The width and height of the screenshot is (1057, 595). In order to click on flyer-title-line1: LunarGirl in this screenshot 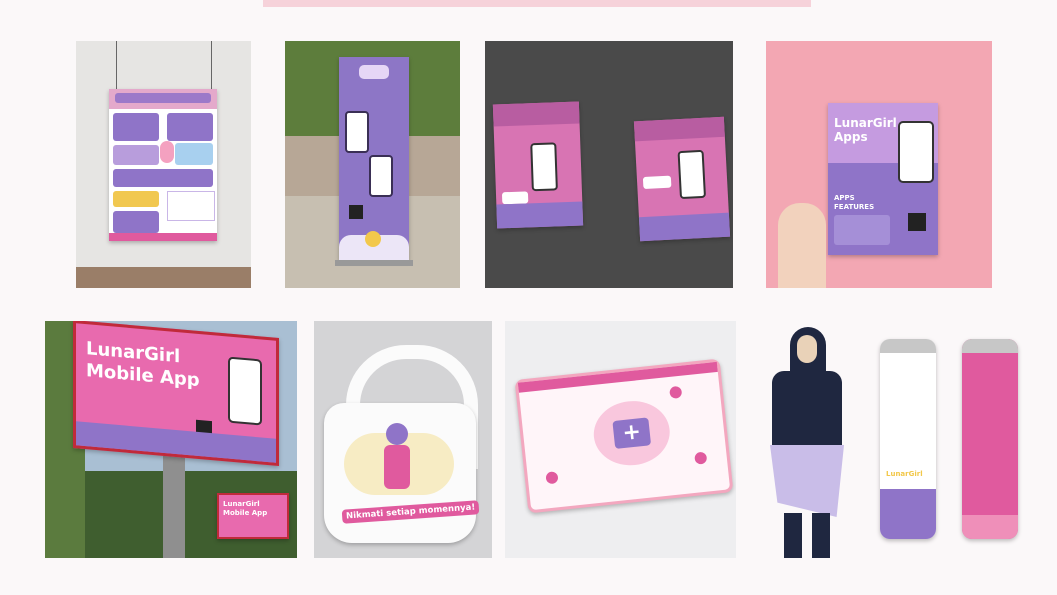, I will do `click(865, 123)`.